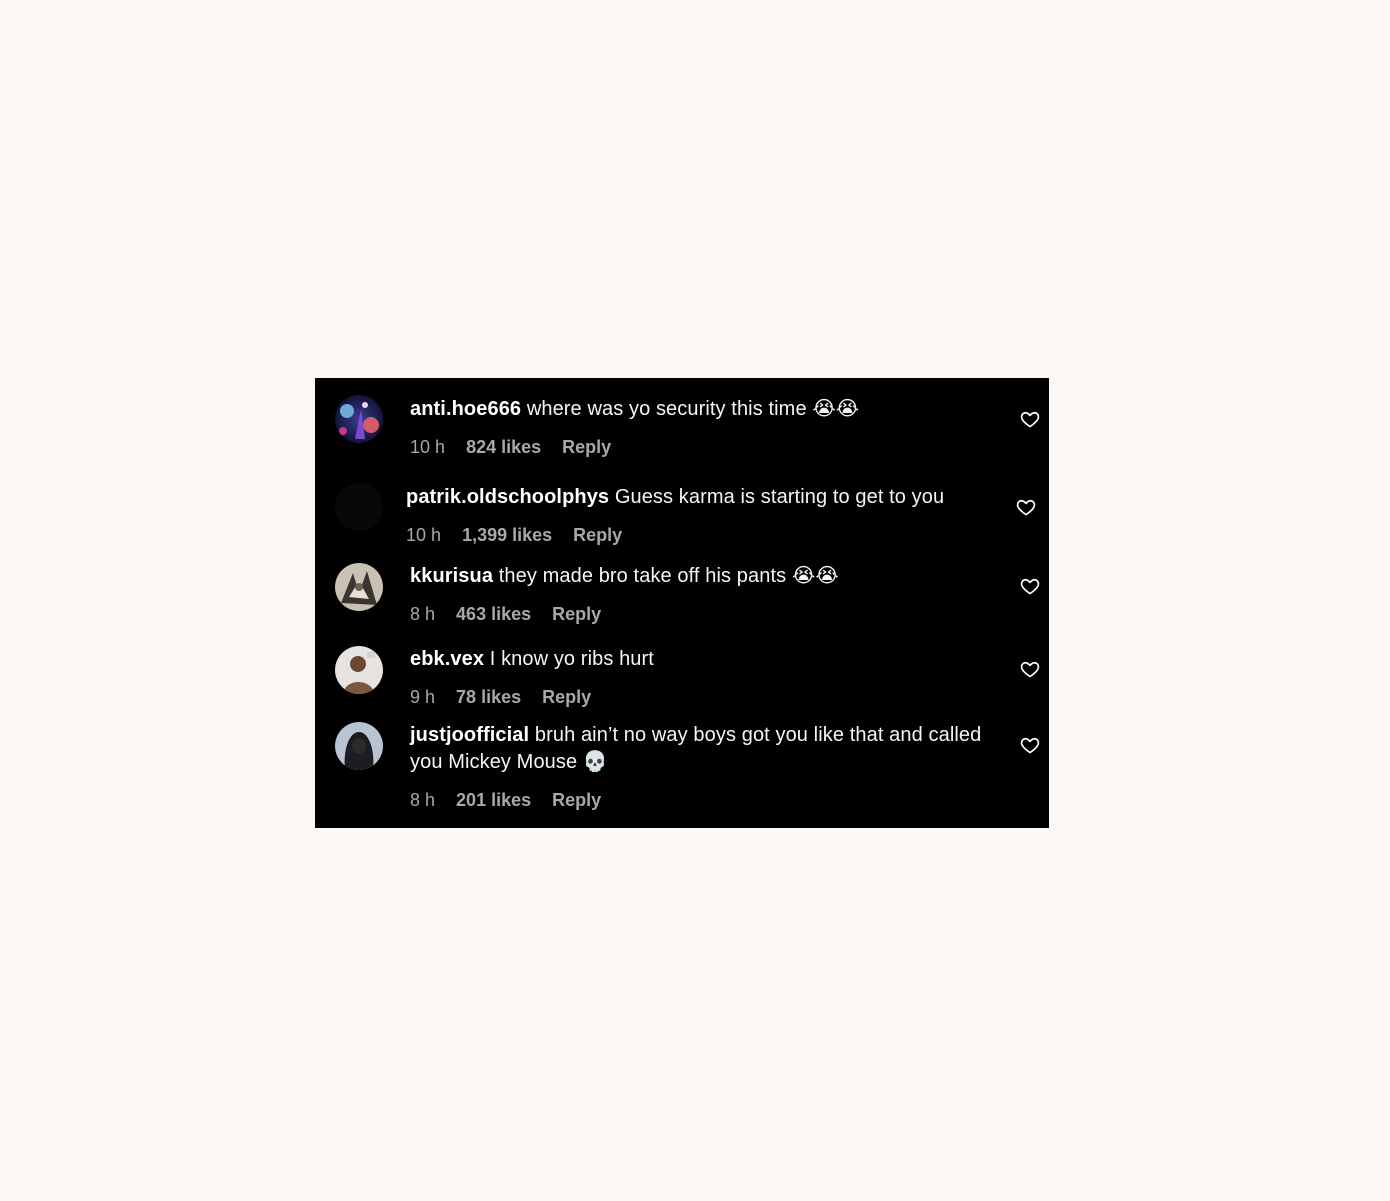  What do you see at coordinates (469, 735) in the screenshot?
I see `comment-username: justjoofficial` at bounding box center [469, 735].